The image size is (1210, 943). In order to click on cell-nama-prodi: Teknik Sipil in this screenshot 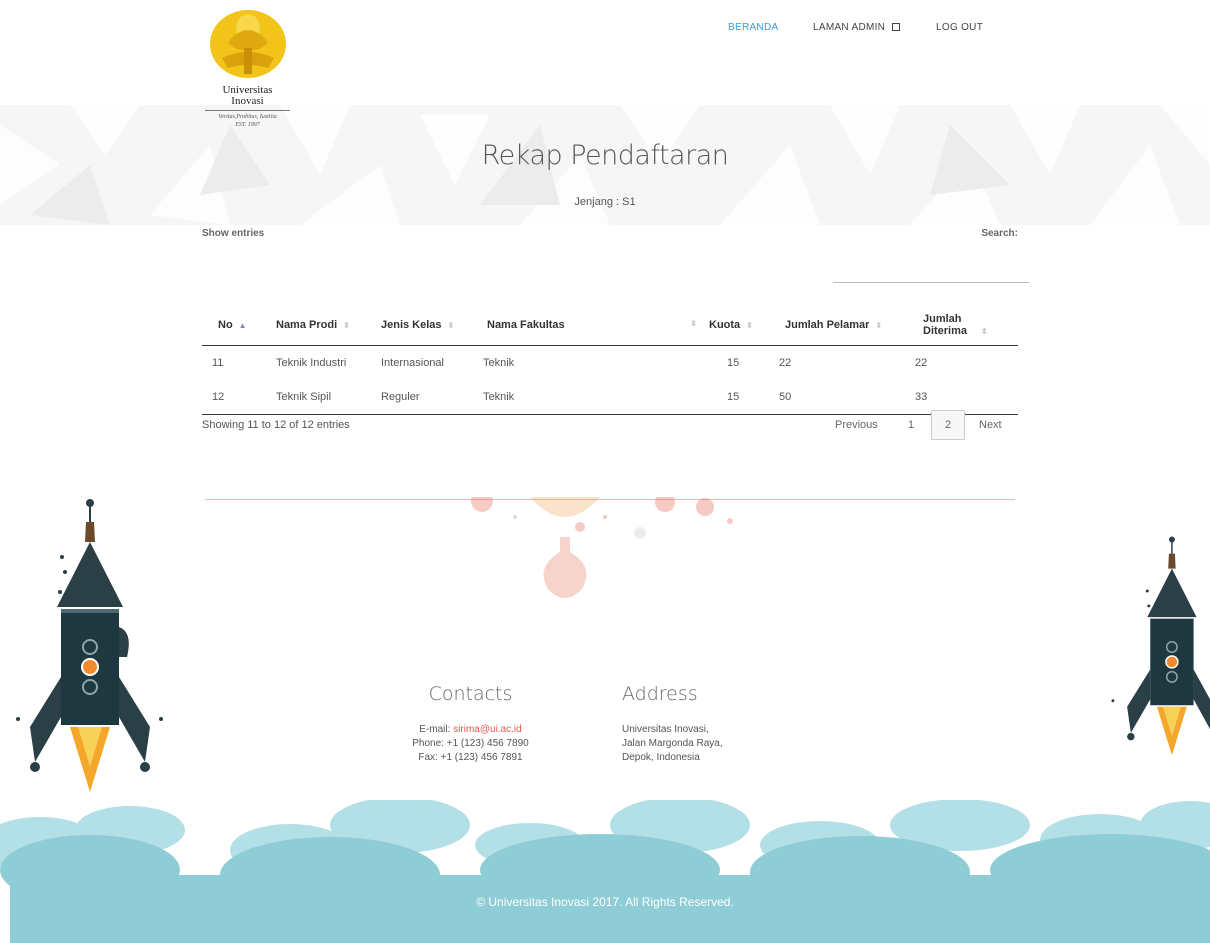, I will do `click(328, 397)`.